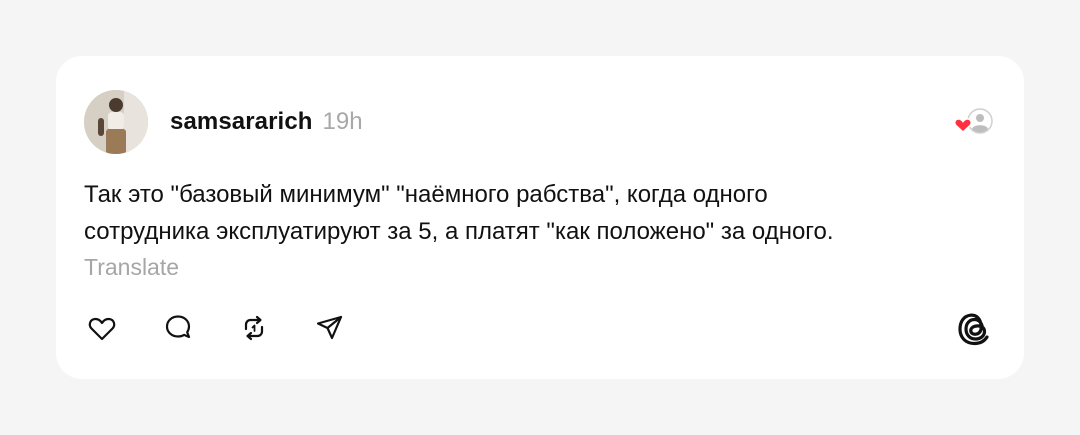 The image size is (1080, 435). I want to click on threads-logo-icon, so click(975, 329).